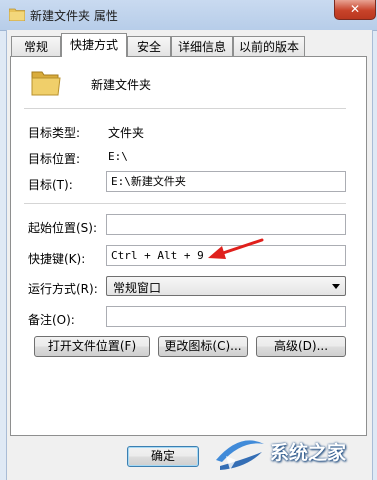 This screenshot has width=377, height=480. Describe the element at coordinates (240, 455) in the screenshot. I see `watermark-logo-icon` at that location.